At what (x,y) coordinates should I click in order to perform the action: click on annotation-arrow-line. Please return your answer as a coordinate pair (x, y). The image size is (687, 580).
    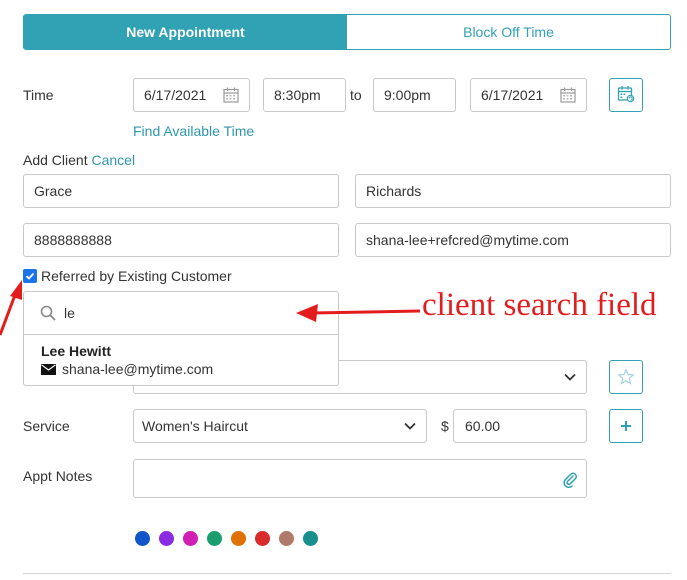
    Looking at the image, I should click on (366, 312).